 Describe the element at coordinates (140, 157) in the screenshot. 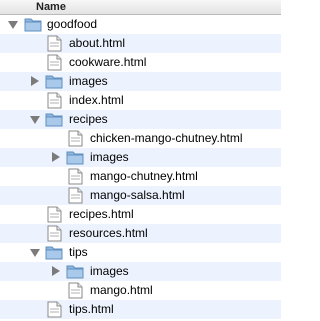

I see `tree-row-recipes-images: images` at that location.